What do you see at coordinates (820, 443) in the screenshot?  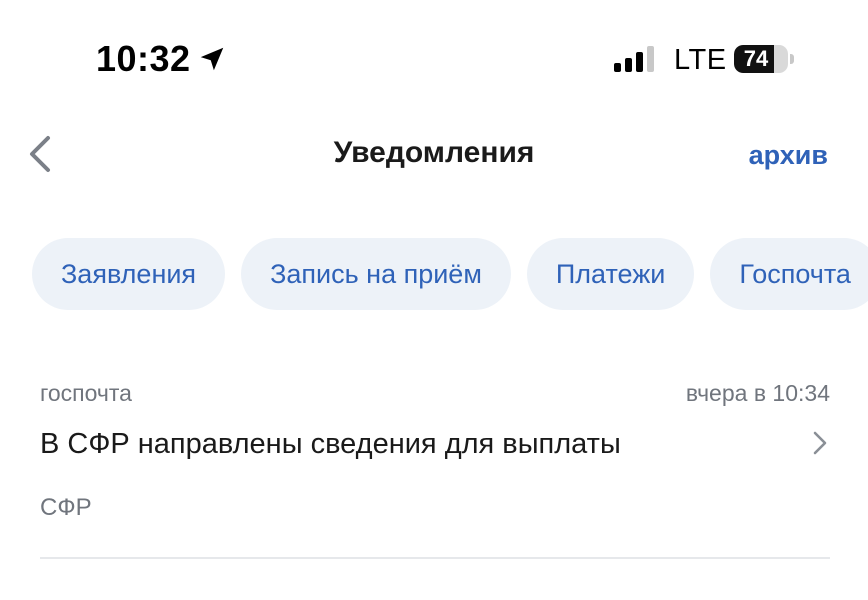 I see `chevron-right-icon` at bounding box center [820, 443].